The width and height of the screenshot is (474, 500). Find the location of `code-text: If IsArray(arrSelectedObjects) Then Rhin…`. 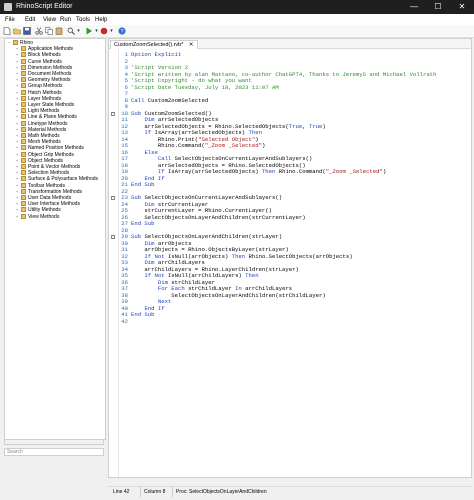

code-text: If IsArray(arrSelectedObjects) Then Rhin… is located at coordinates (259, 172).